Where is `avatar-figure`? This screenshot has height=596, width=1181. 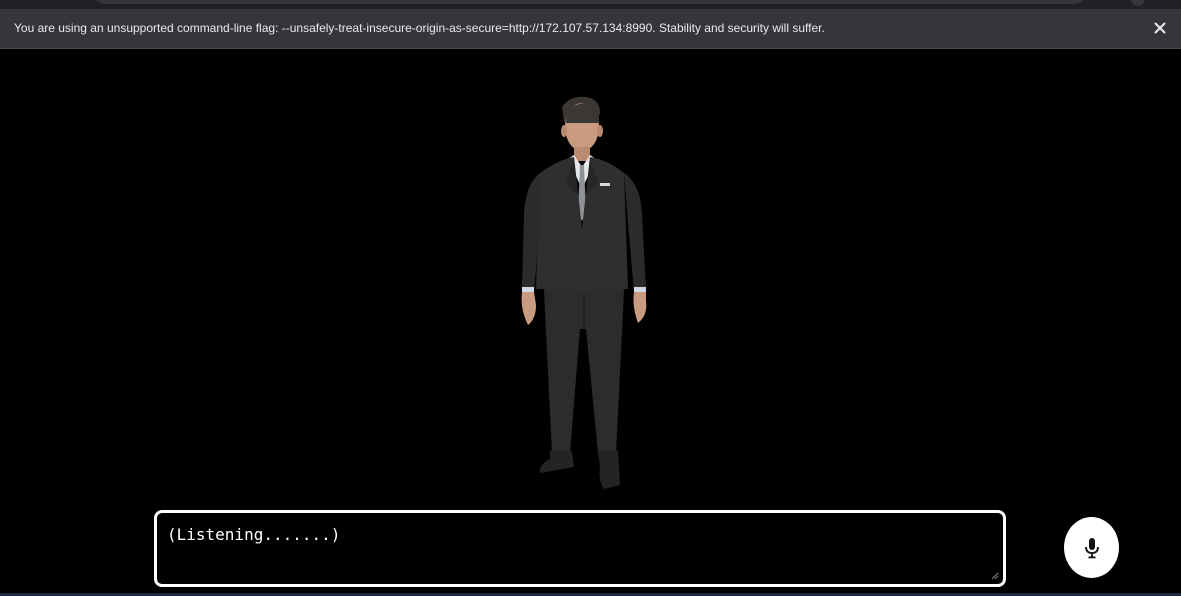
avatar-figure is located at coordinates (584, 292).